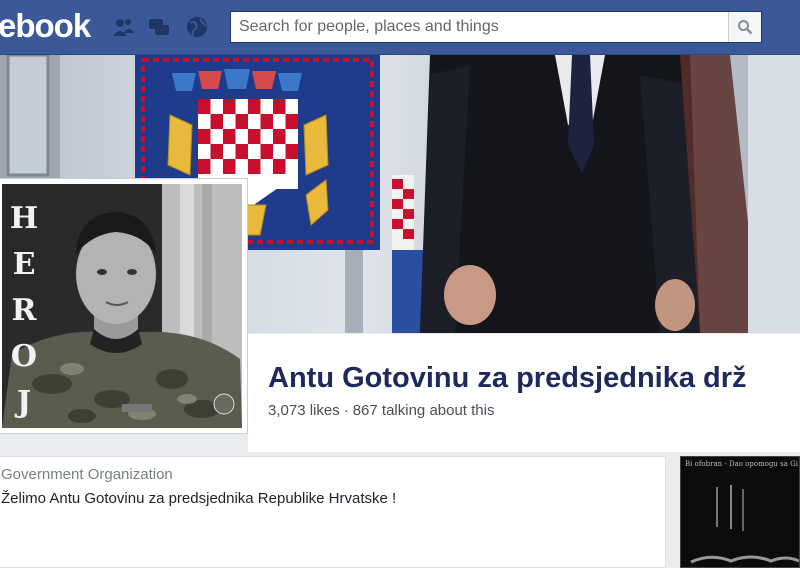 Image resolution: width=800 pixels, height=568 pixels. I want to click on search-icon, so click(745, 27).